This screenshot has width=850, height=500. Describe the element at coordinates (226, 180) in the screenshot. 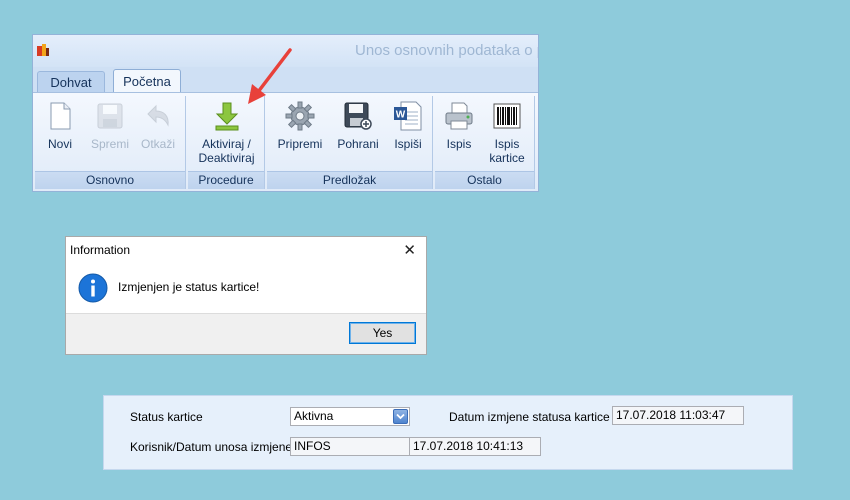

I see `group-label-procedure: Procedure` at that location.